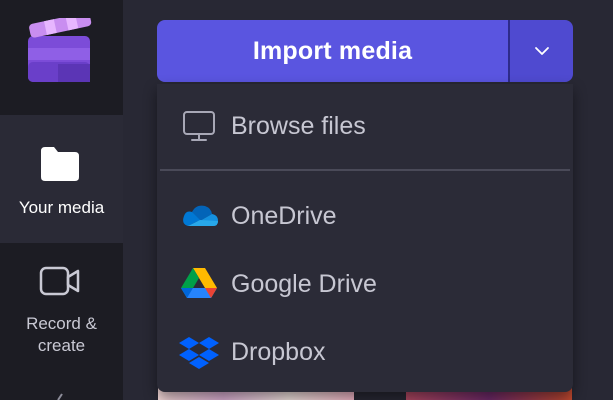 This screenshot has height=400, width=613. Describe the element at coordinates (61, 334) in the screenshot. I see `sidebar-item-label: Record & create` at that location.